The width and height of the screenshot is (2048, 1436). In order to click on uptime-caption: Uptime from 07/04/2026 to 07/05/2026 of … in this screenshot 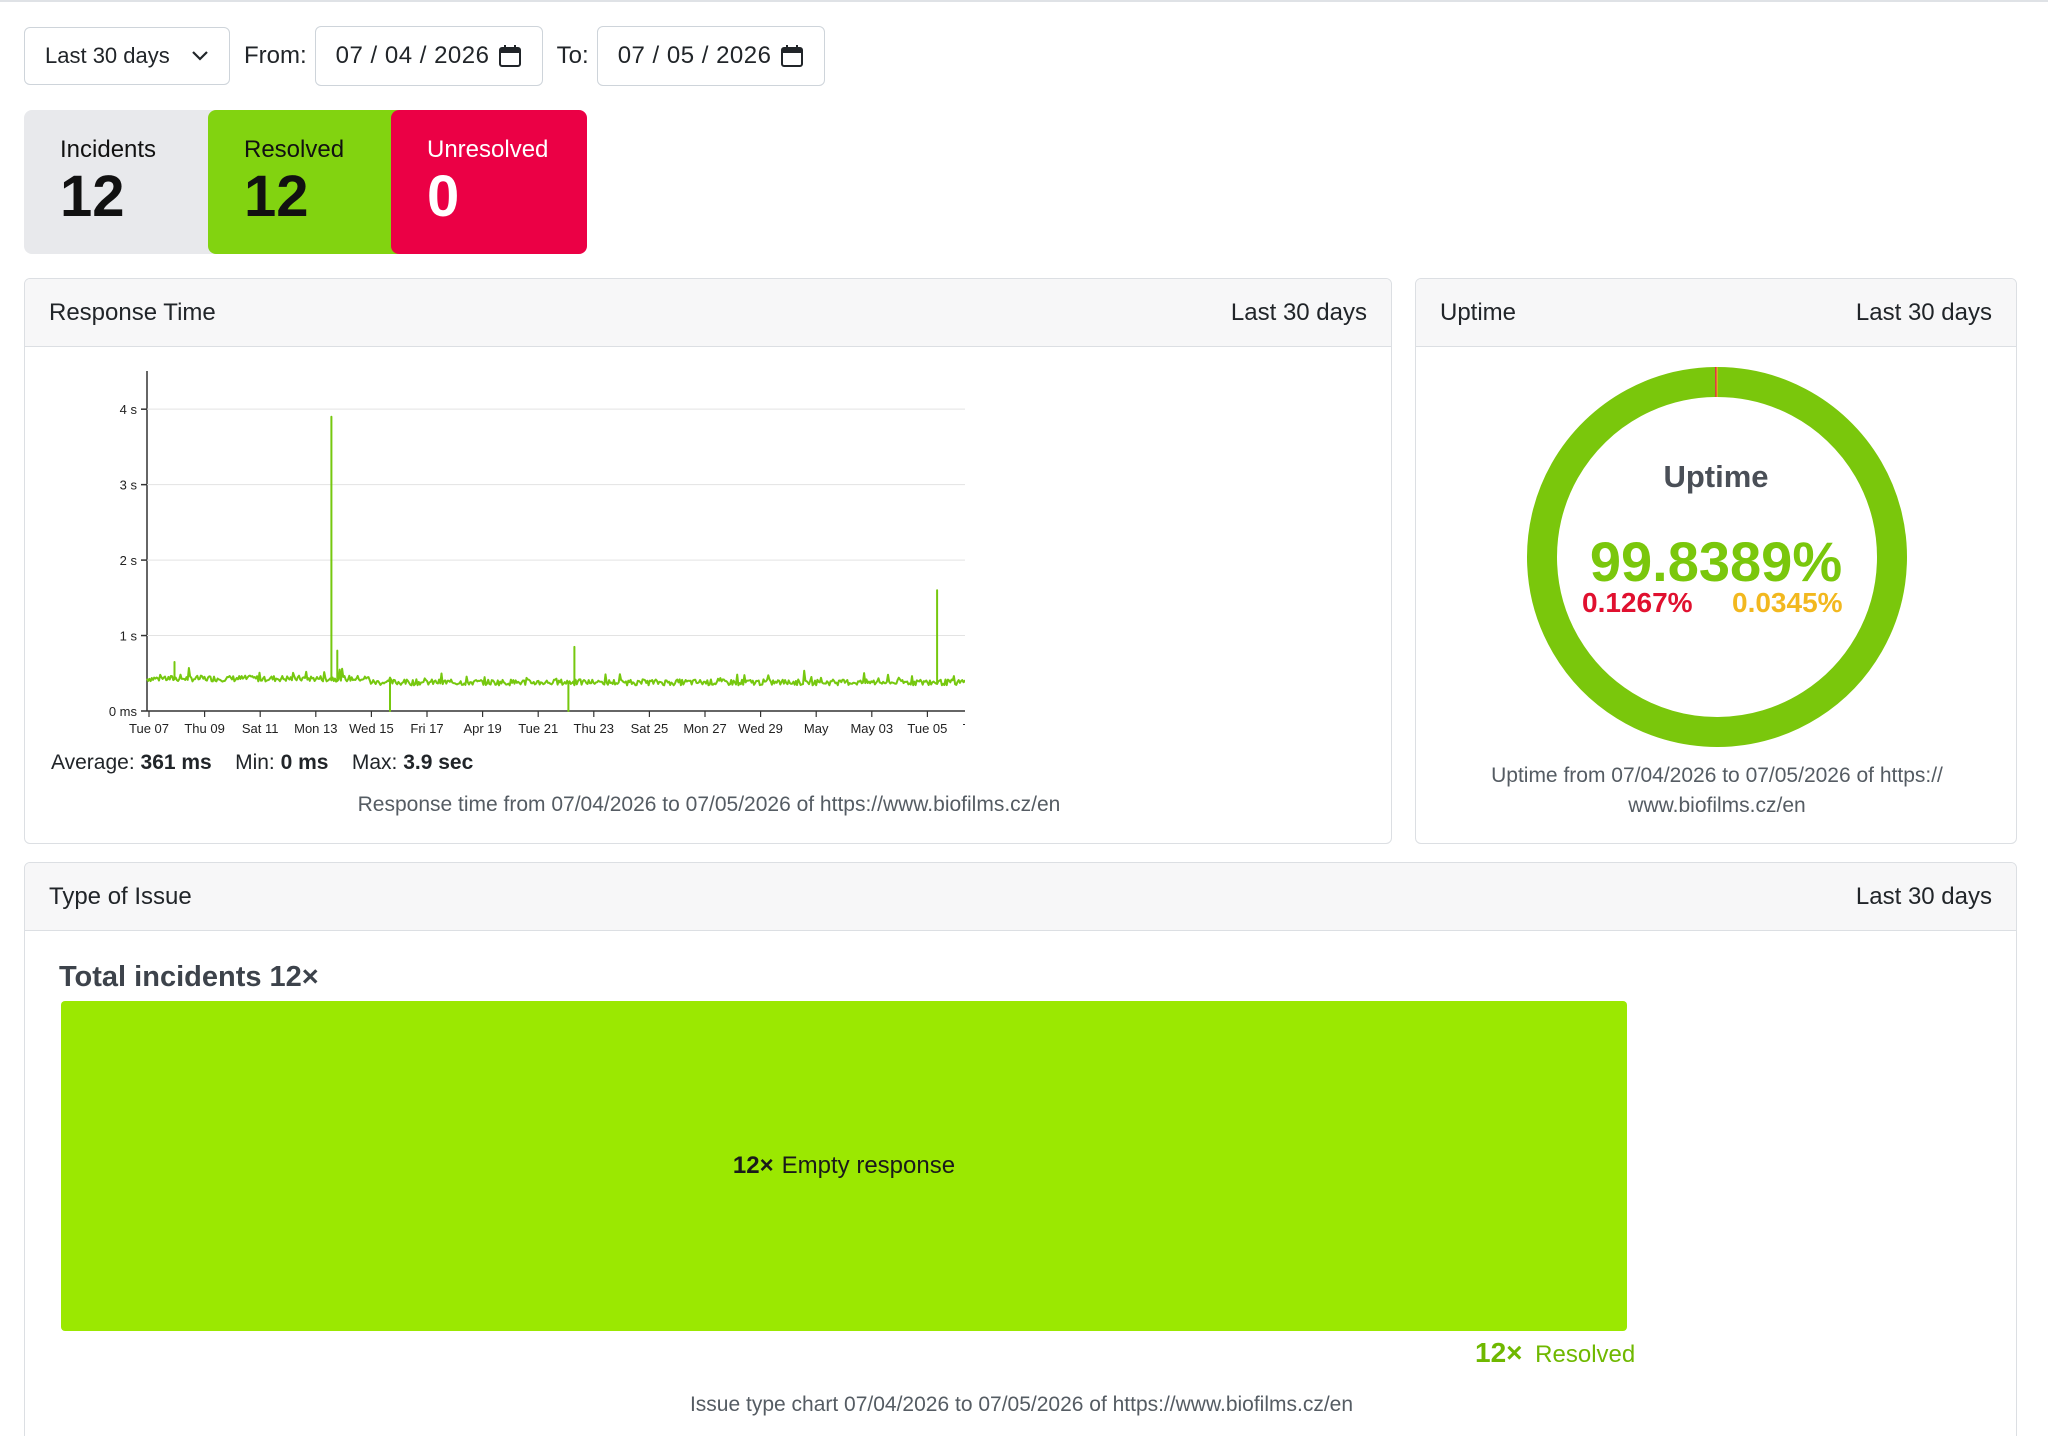, I will do `click(1716, 791)`.